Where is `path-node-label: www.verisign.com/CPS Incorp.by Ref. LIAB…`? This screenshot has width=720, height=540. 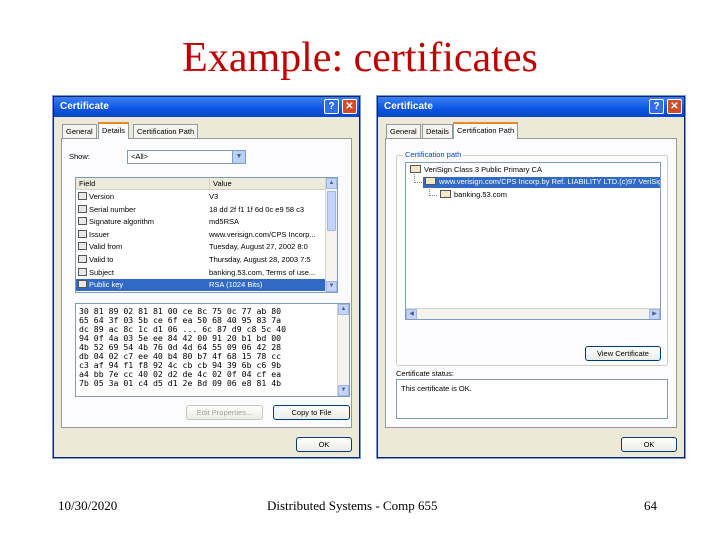 path-node-label: www.verisign.com/CPS Incorp.by Ref. LIAB… is located at coordinates (550, 181).